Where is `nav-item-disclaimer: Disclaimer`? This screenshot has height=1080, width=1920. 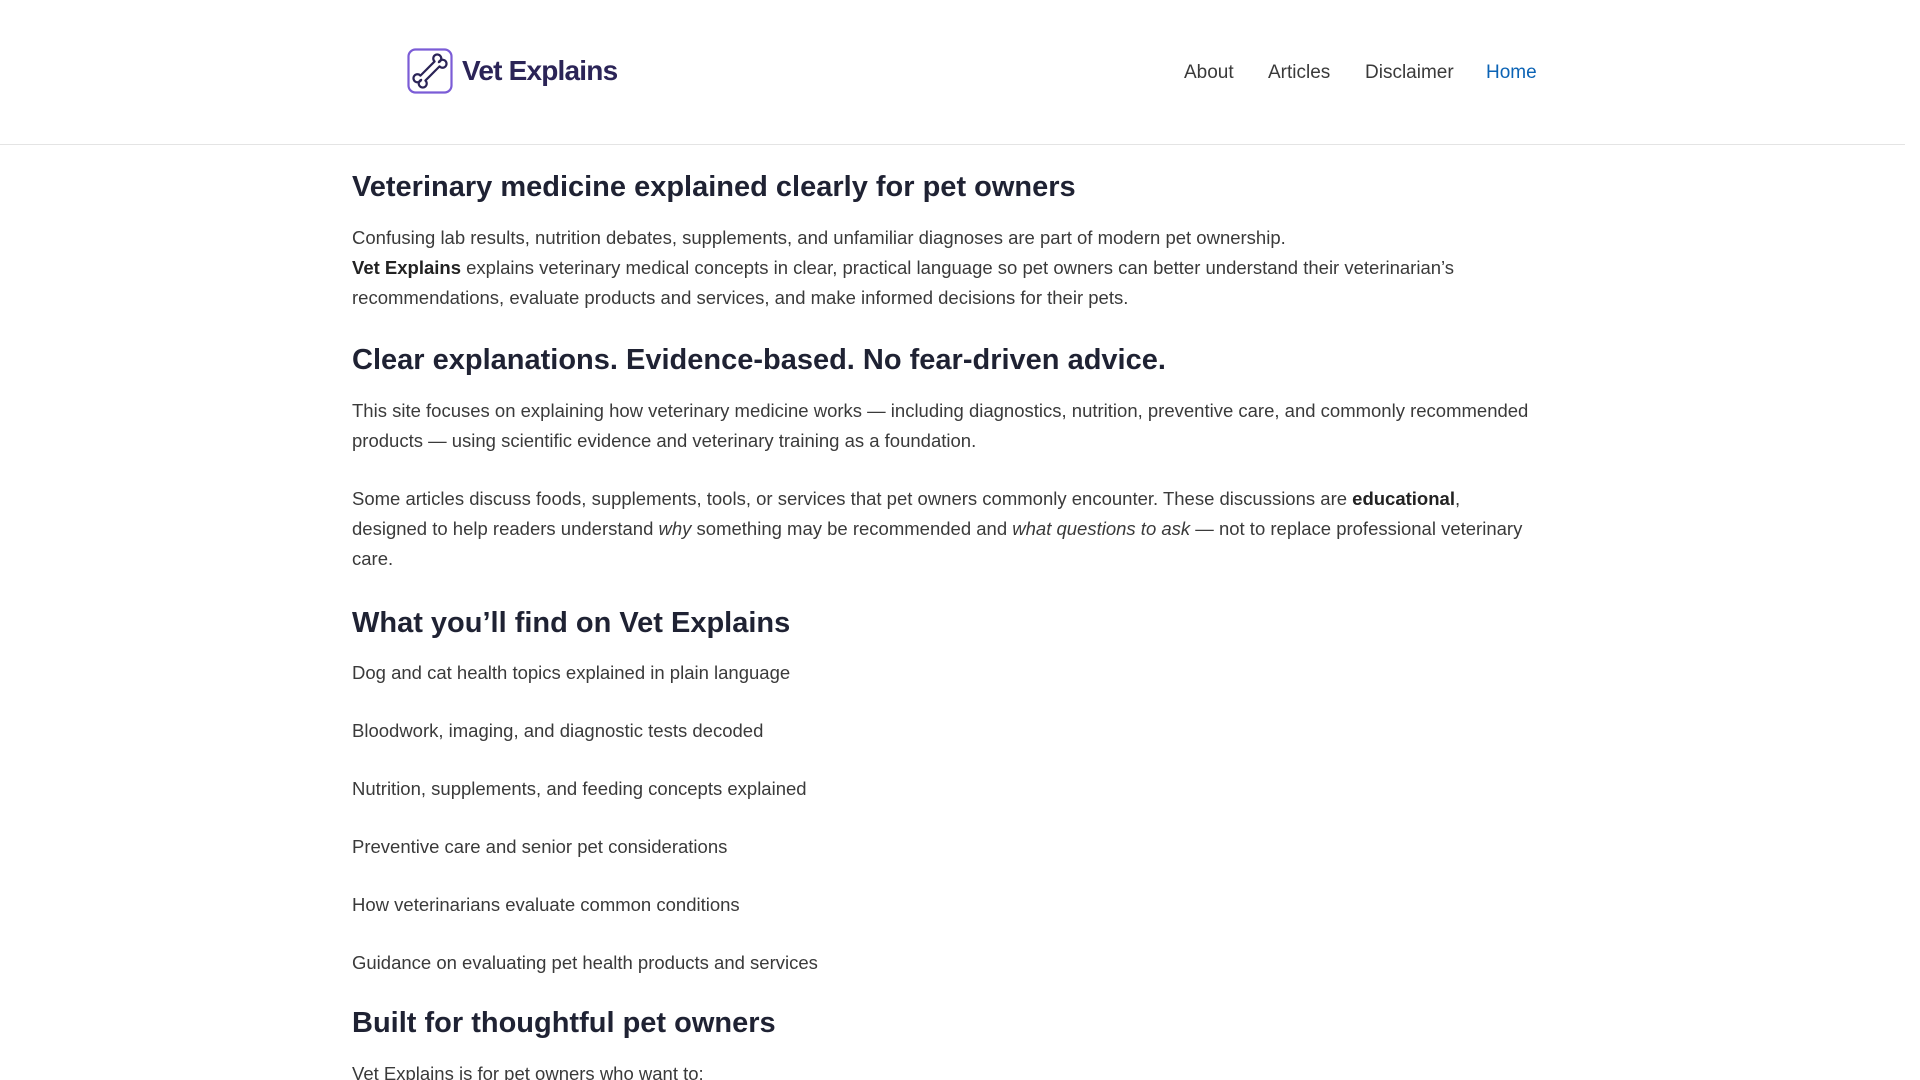
nav-item-disclaimer: Disclaimer is located at coordinates (1409, 73).